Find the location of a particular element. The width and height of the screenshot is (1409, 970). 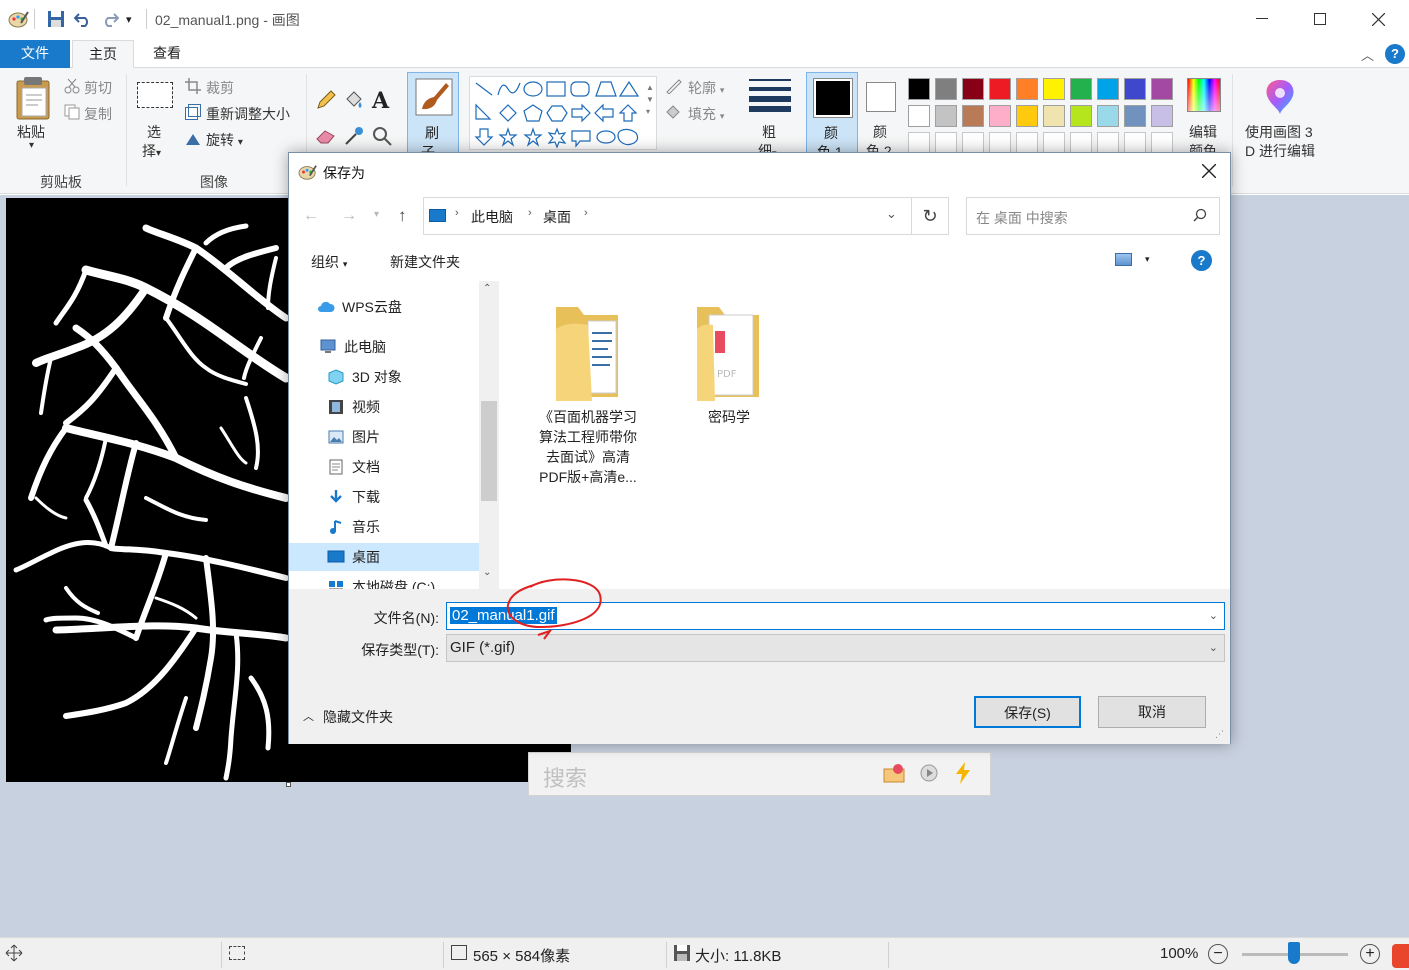

resize-button: 重新调整大小 is located at coordinates (248, 114).